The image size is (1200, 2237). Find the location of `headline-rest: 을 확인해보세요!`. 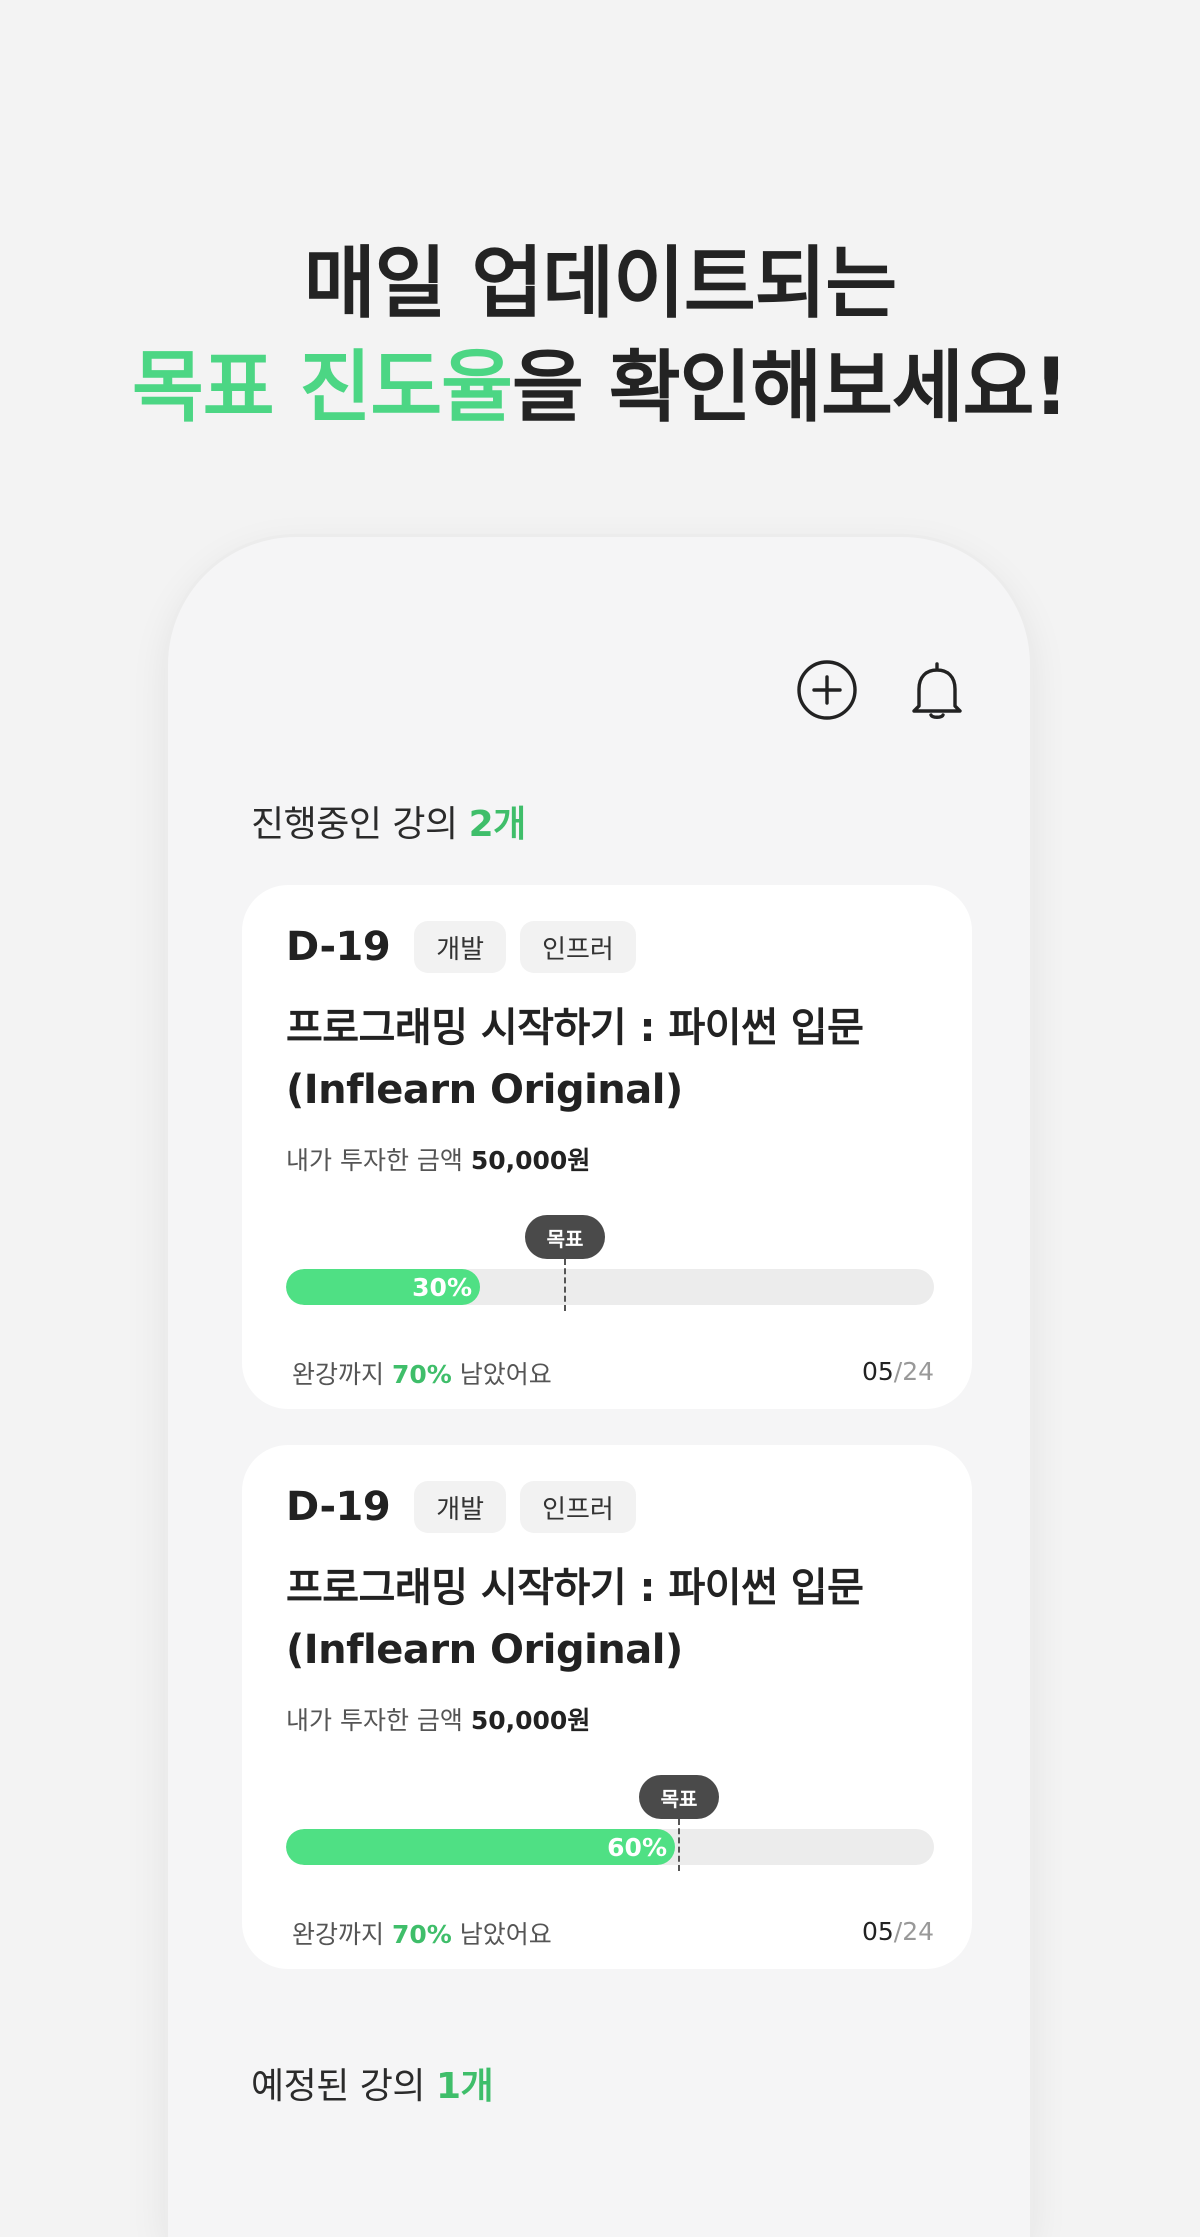

headline-rest: 을 확인해보세요! is located at coordinates (790, 388).